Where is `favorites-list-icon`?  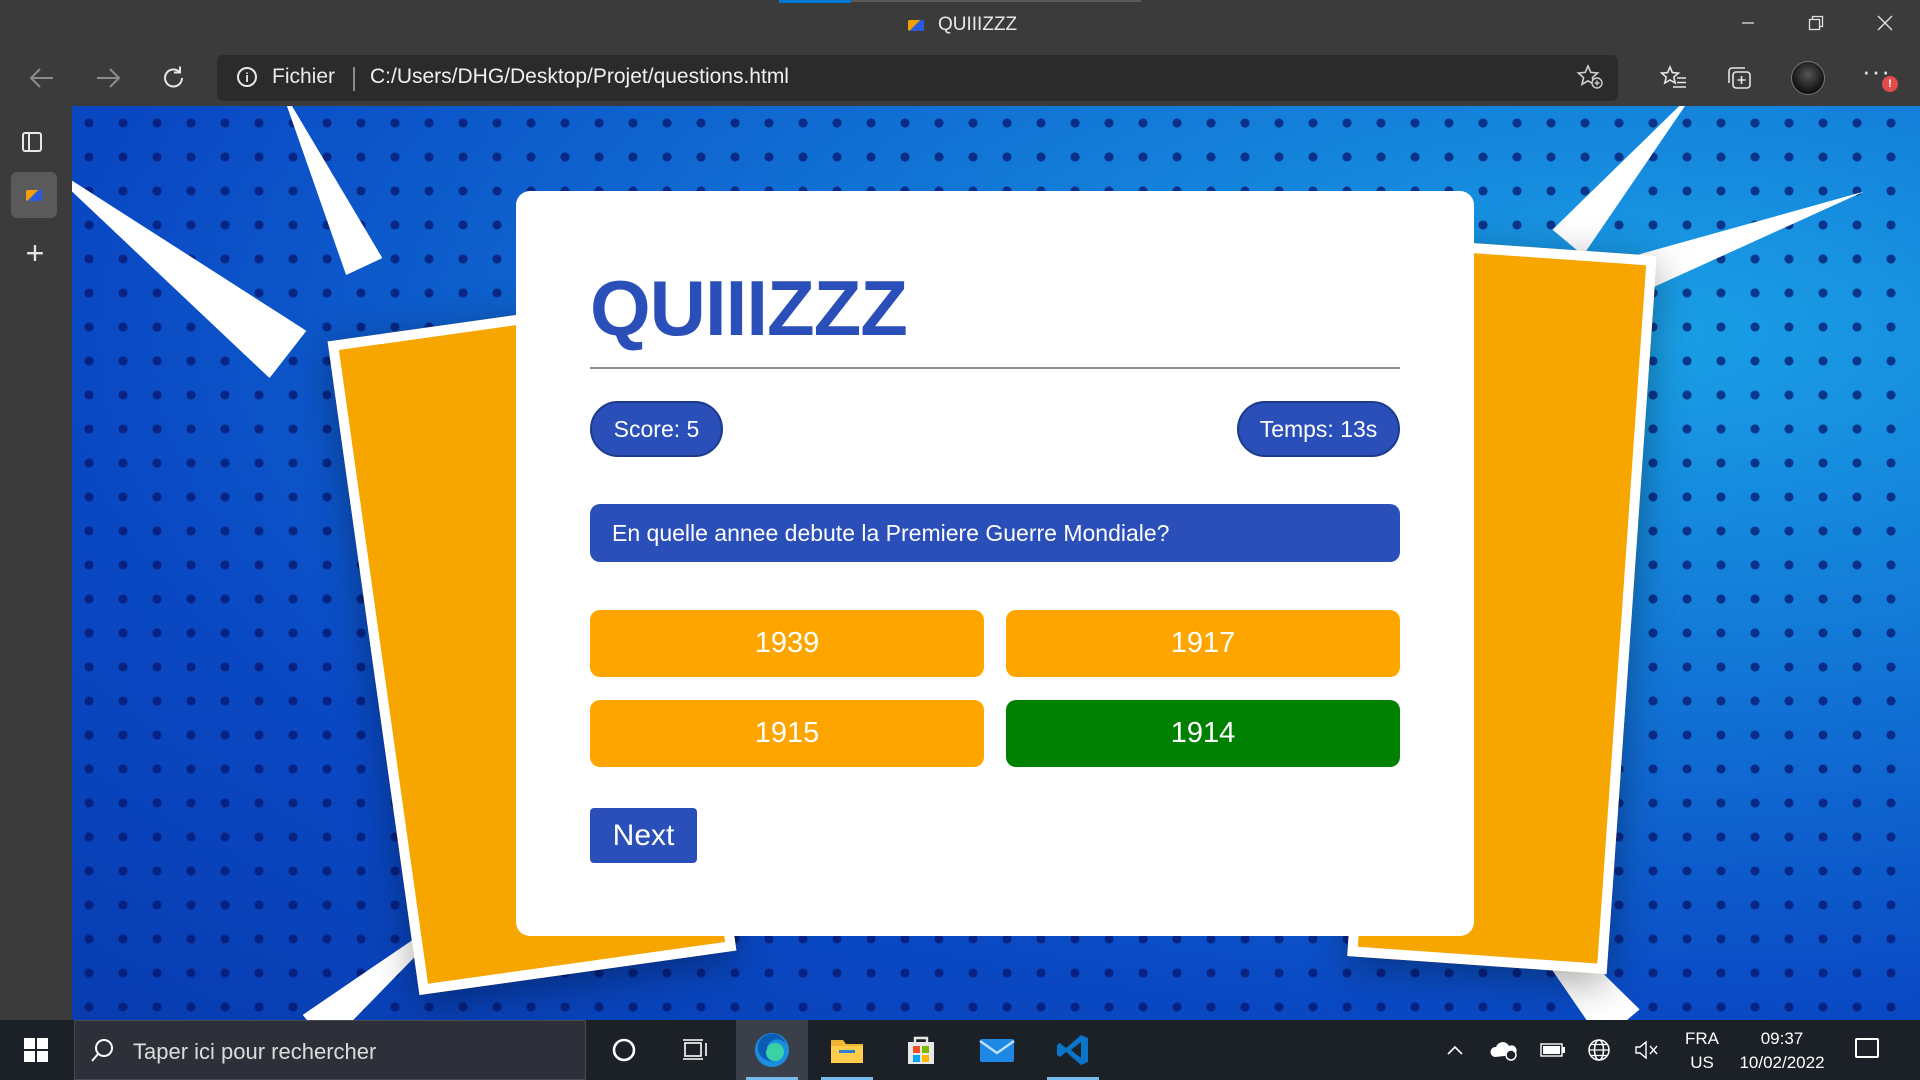
favorites-list-icon is located at coordinates (1673, 76).